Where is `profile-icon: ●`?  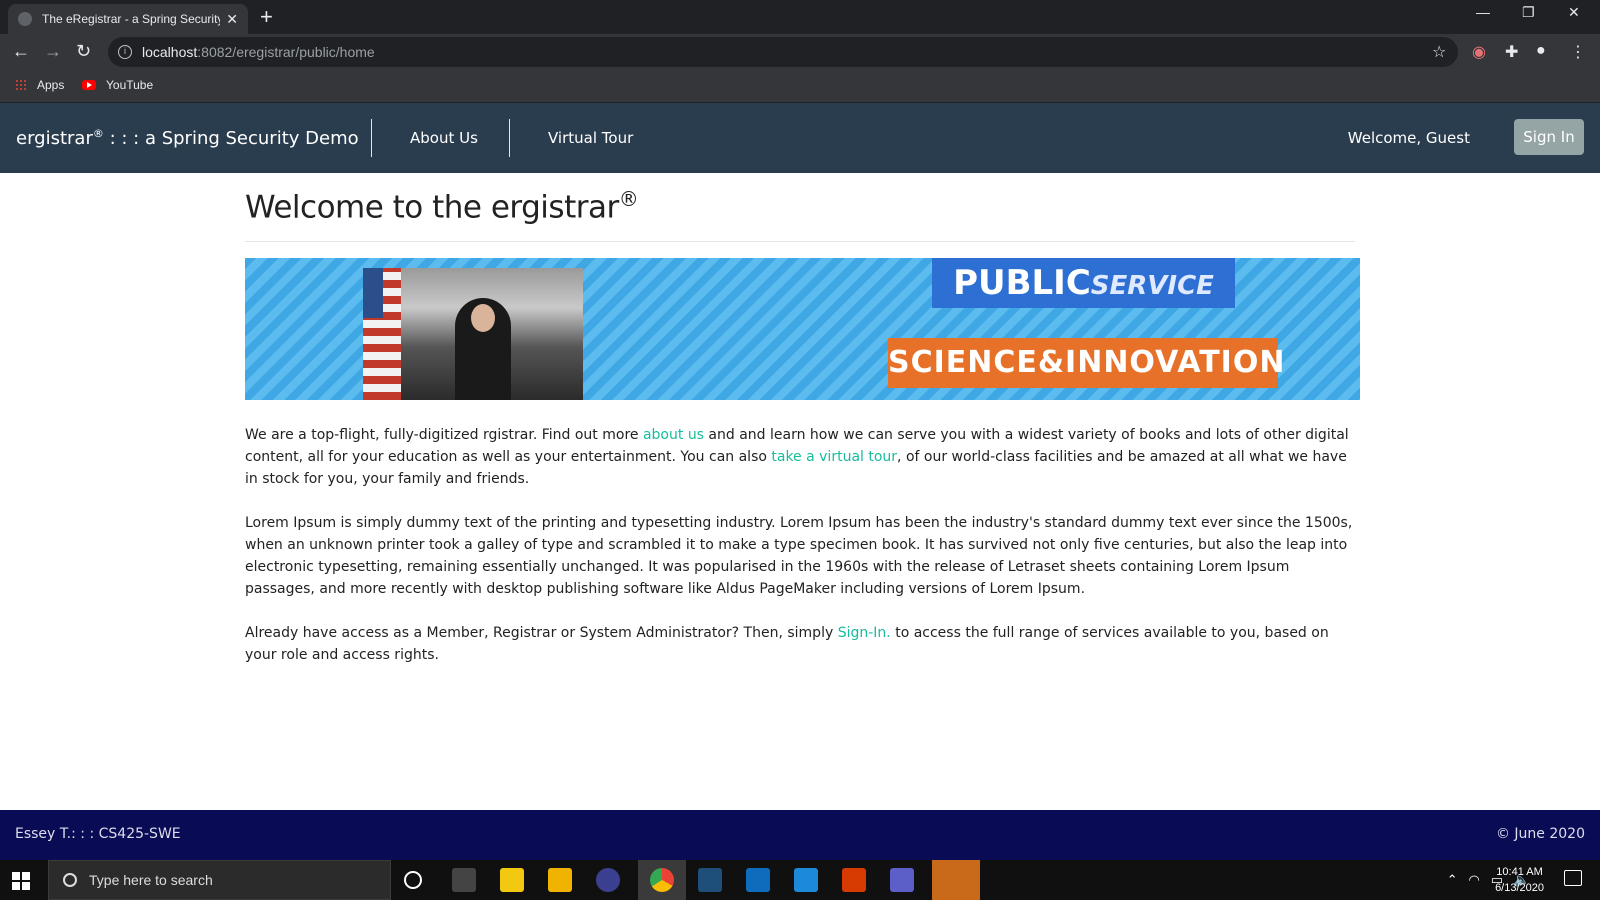 profile-icon: ● is located at coordinates (1541, 51).